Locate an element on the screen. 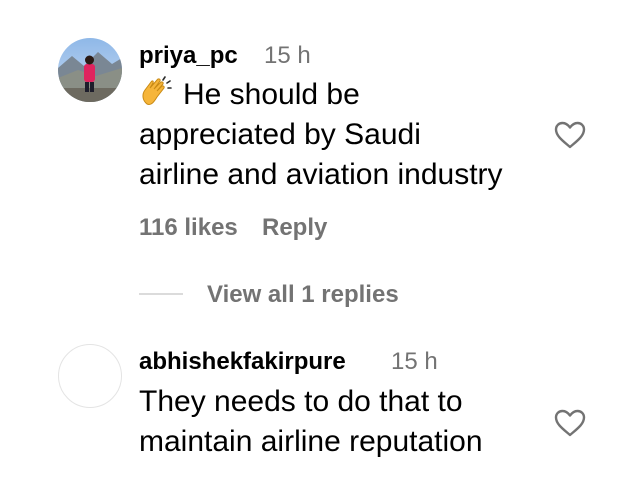 The image size is (636, 496). comment-text-line: They needs to do that to is located at coordinates (301, 401).